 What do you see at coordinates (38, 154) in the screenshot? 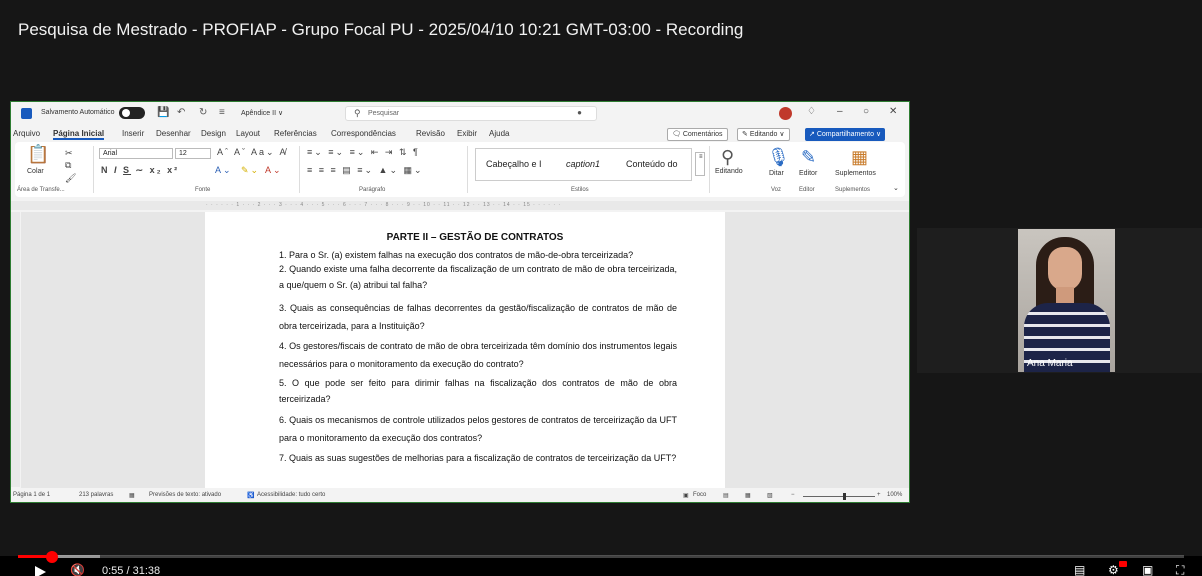
I see `paste-icon: 📋` at bounding box center [38, 154].